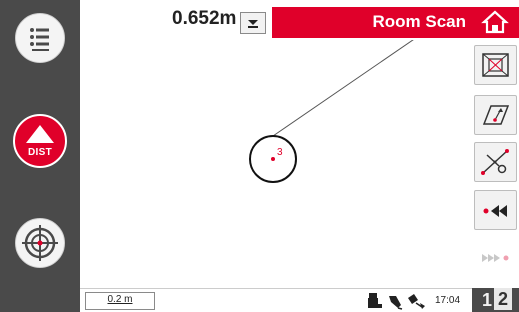 The width and height of the screenshot is (519, 312). Describe the element at coordinates (487, 300) in the screenshot. I see `page-1-label: 1` at that location.